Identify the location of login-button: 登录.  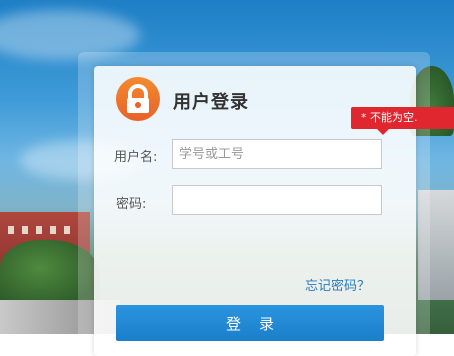
(250, 323).